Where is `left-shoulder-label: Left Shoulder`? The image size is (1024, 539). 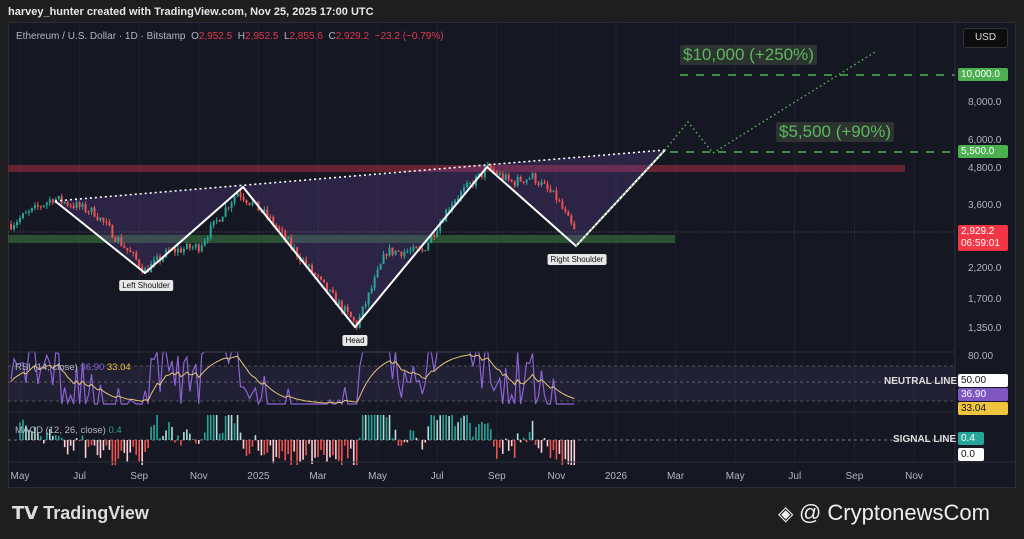 left-shoulder-label: Left Shoulder is located at coordinates (146, 285).